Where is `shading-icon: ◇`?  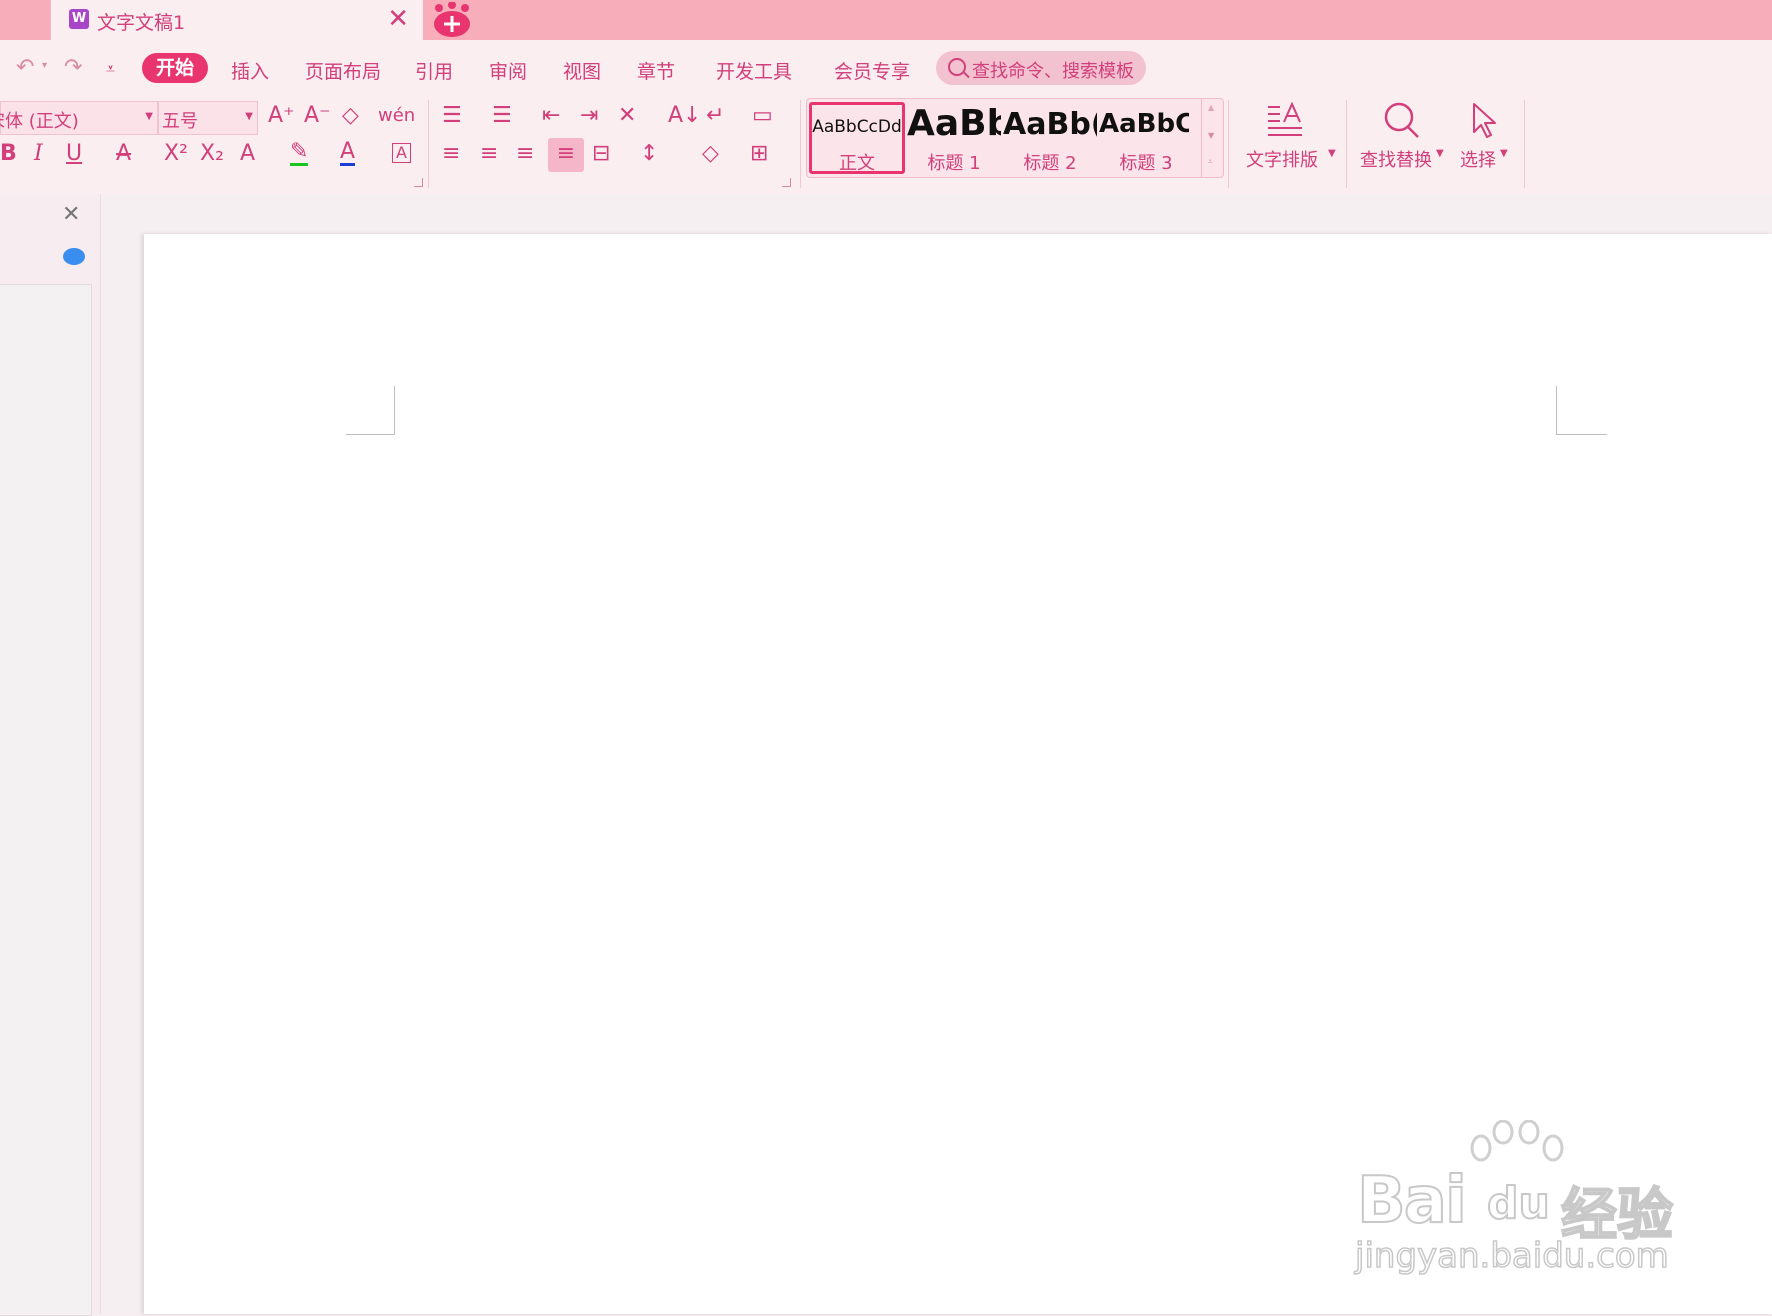 shading-icon: ◇ is located at coordinates (710, 154).